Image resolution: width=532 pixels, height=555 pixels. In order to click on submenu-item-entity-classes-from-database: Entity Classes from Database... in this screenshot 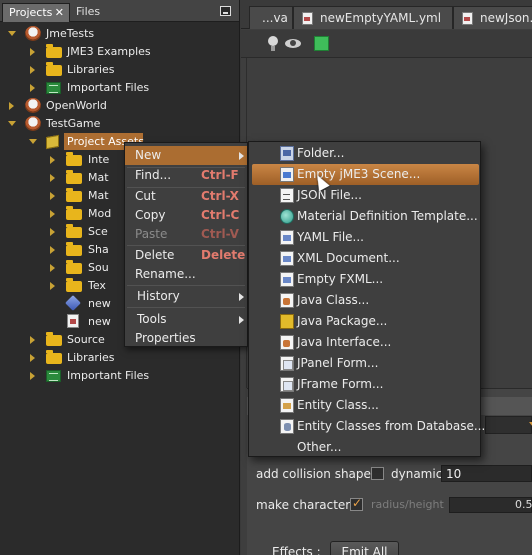, I will do `click(367, 426)`.